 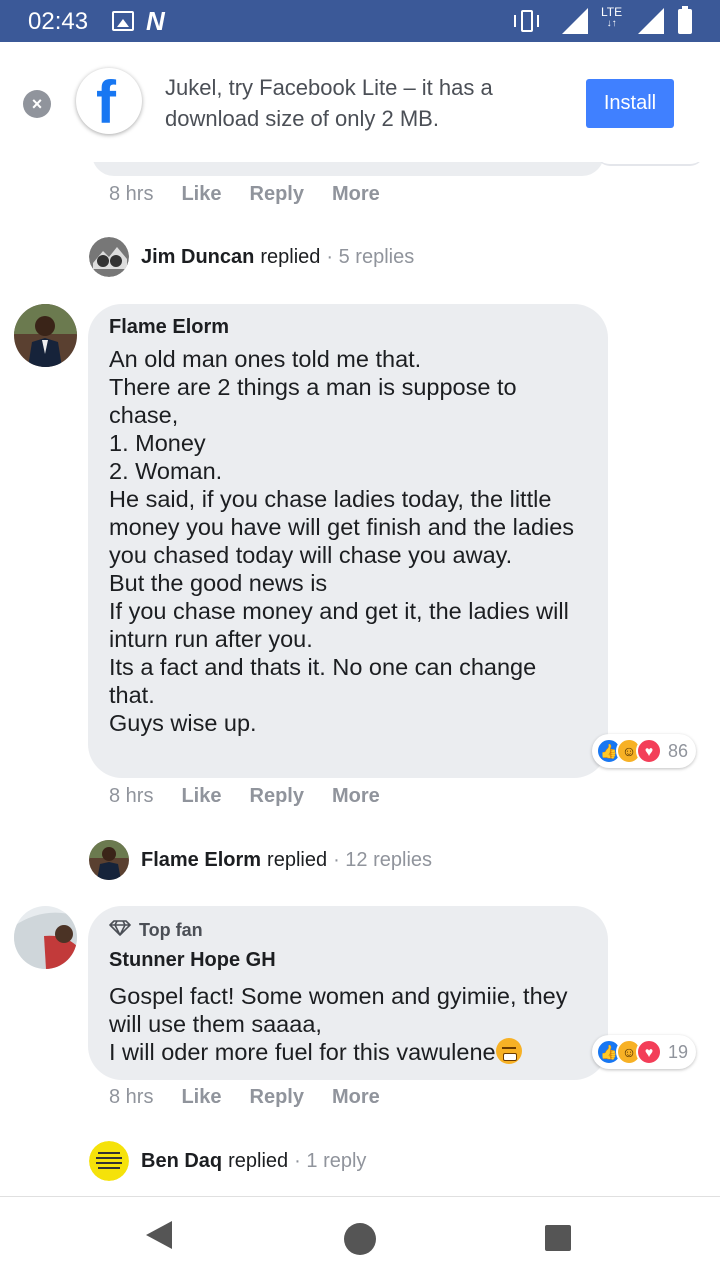 I want to click on reply-summary: Jim Duncan replied · 5 replies, so click(x=251, y=257).